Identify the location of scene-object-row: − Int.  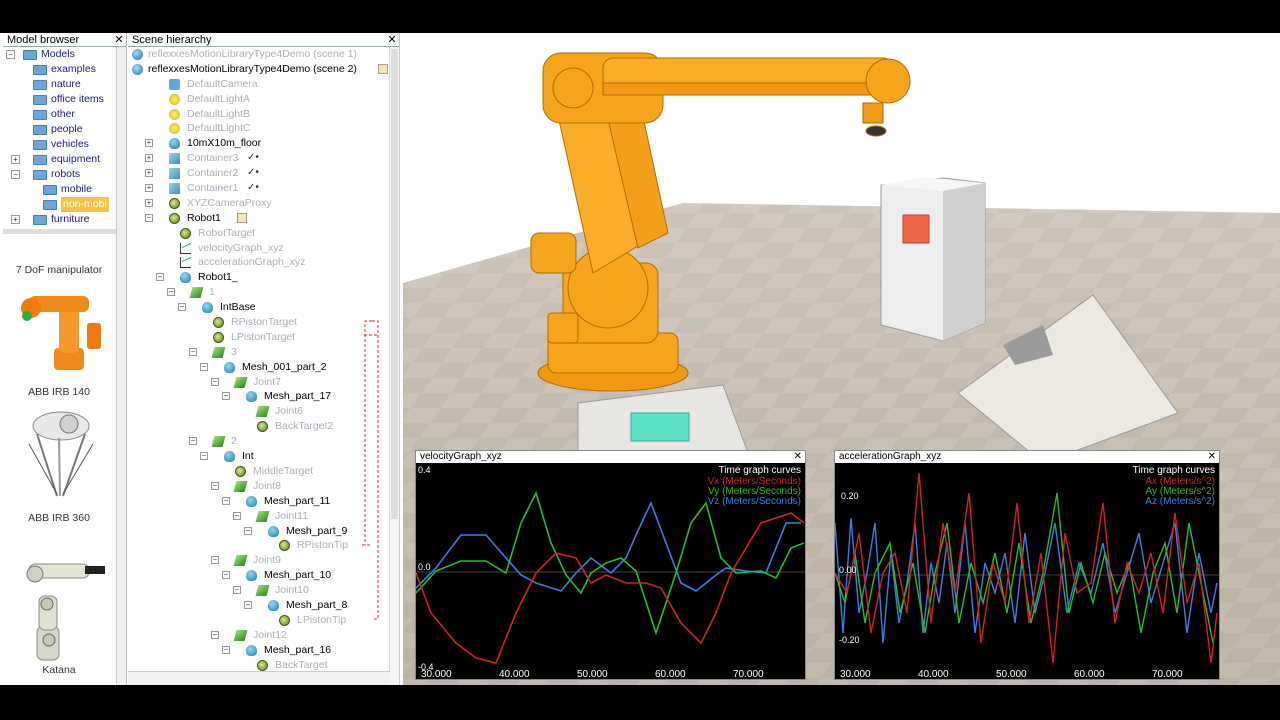
(259, 456).